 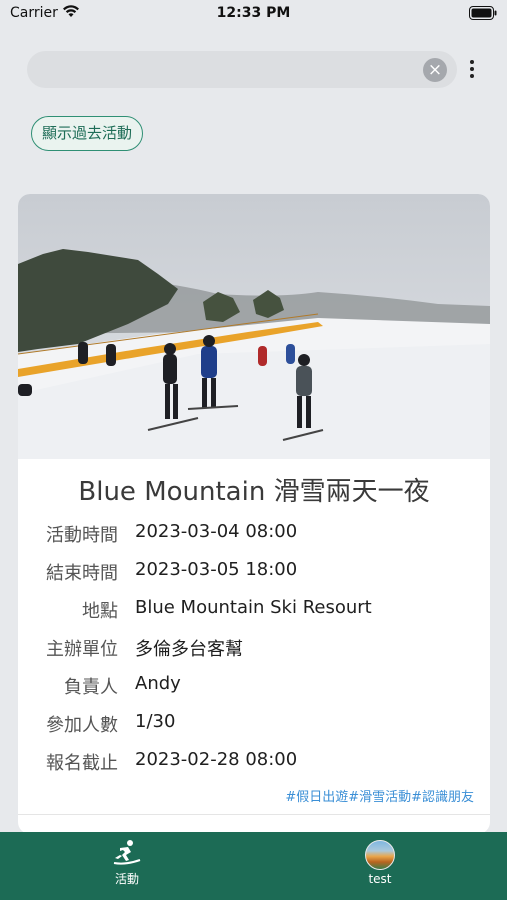 What do you see at coordinates (253, 866) in the screenshot?
I see `tab-bar: 活動 test` at bounding box center [253, 866].